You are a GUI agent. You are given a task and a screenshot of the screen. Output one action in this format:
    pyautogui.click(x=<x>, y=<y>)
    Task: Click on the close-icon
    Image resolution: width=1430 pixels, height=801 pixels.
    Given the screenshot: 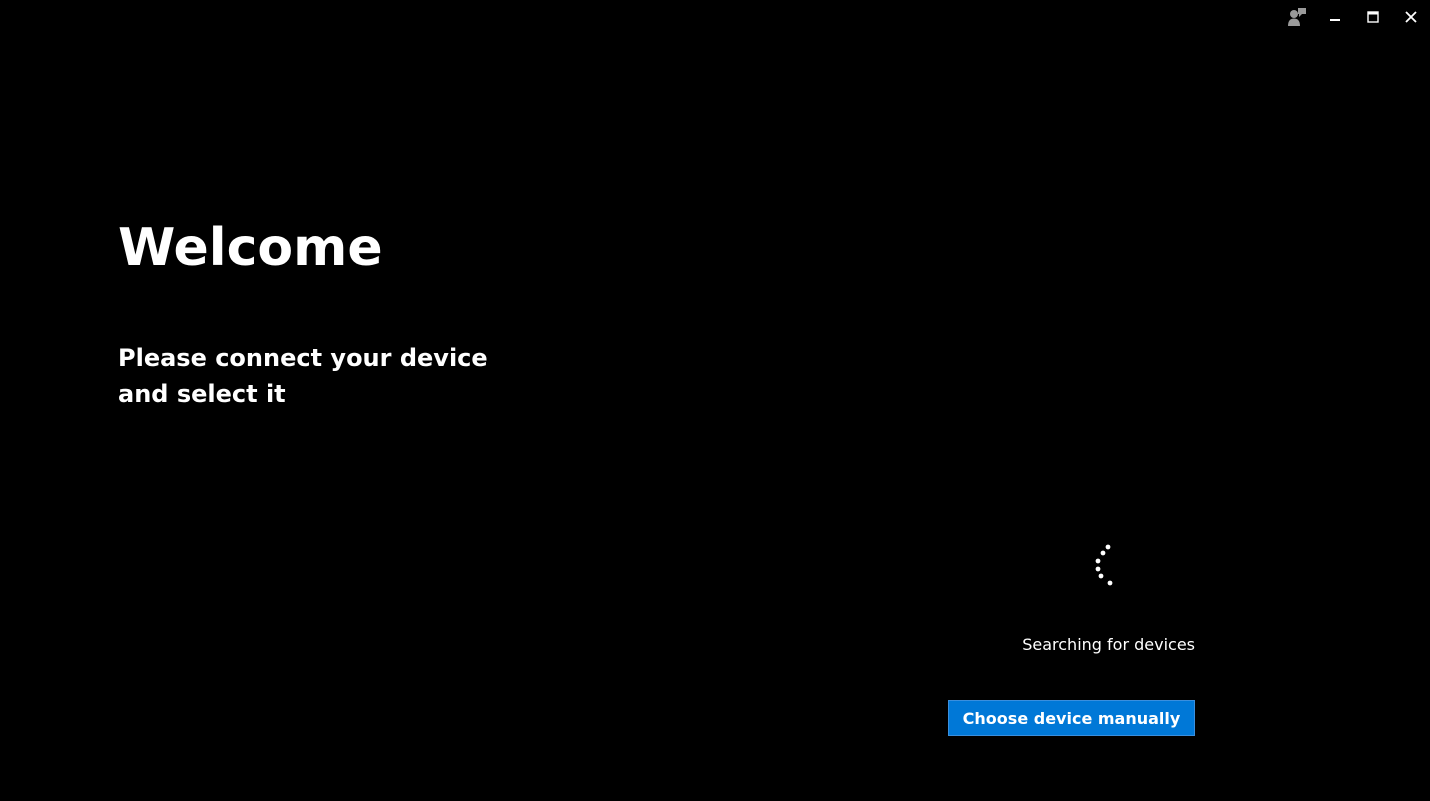 What is the action you would take?
    pyautogui.click(x=1411, y=17)
    